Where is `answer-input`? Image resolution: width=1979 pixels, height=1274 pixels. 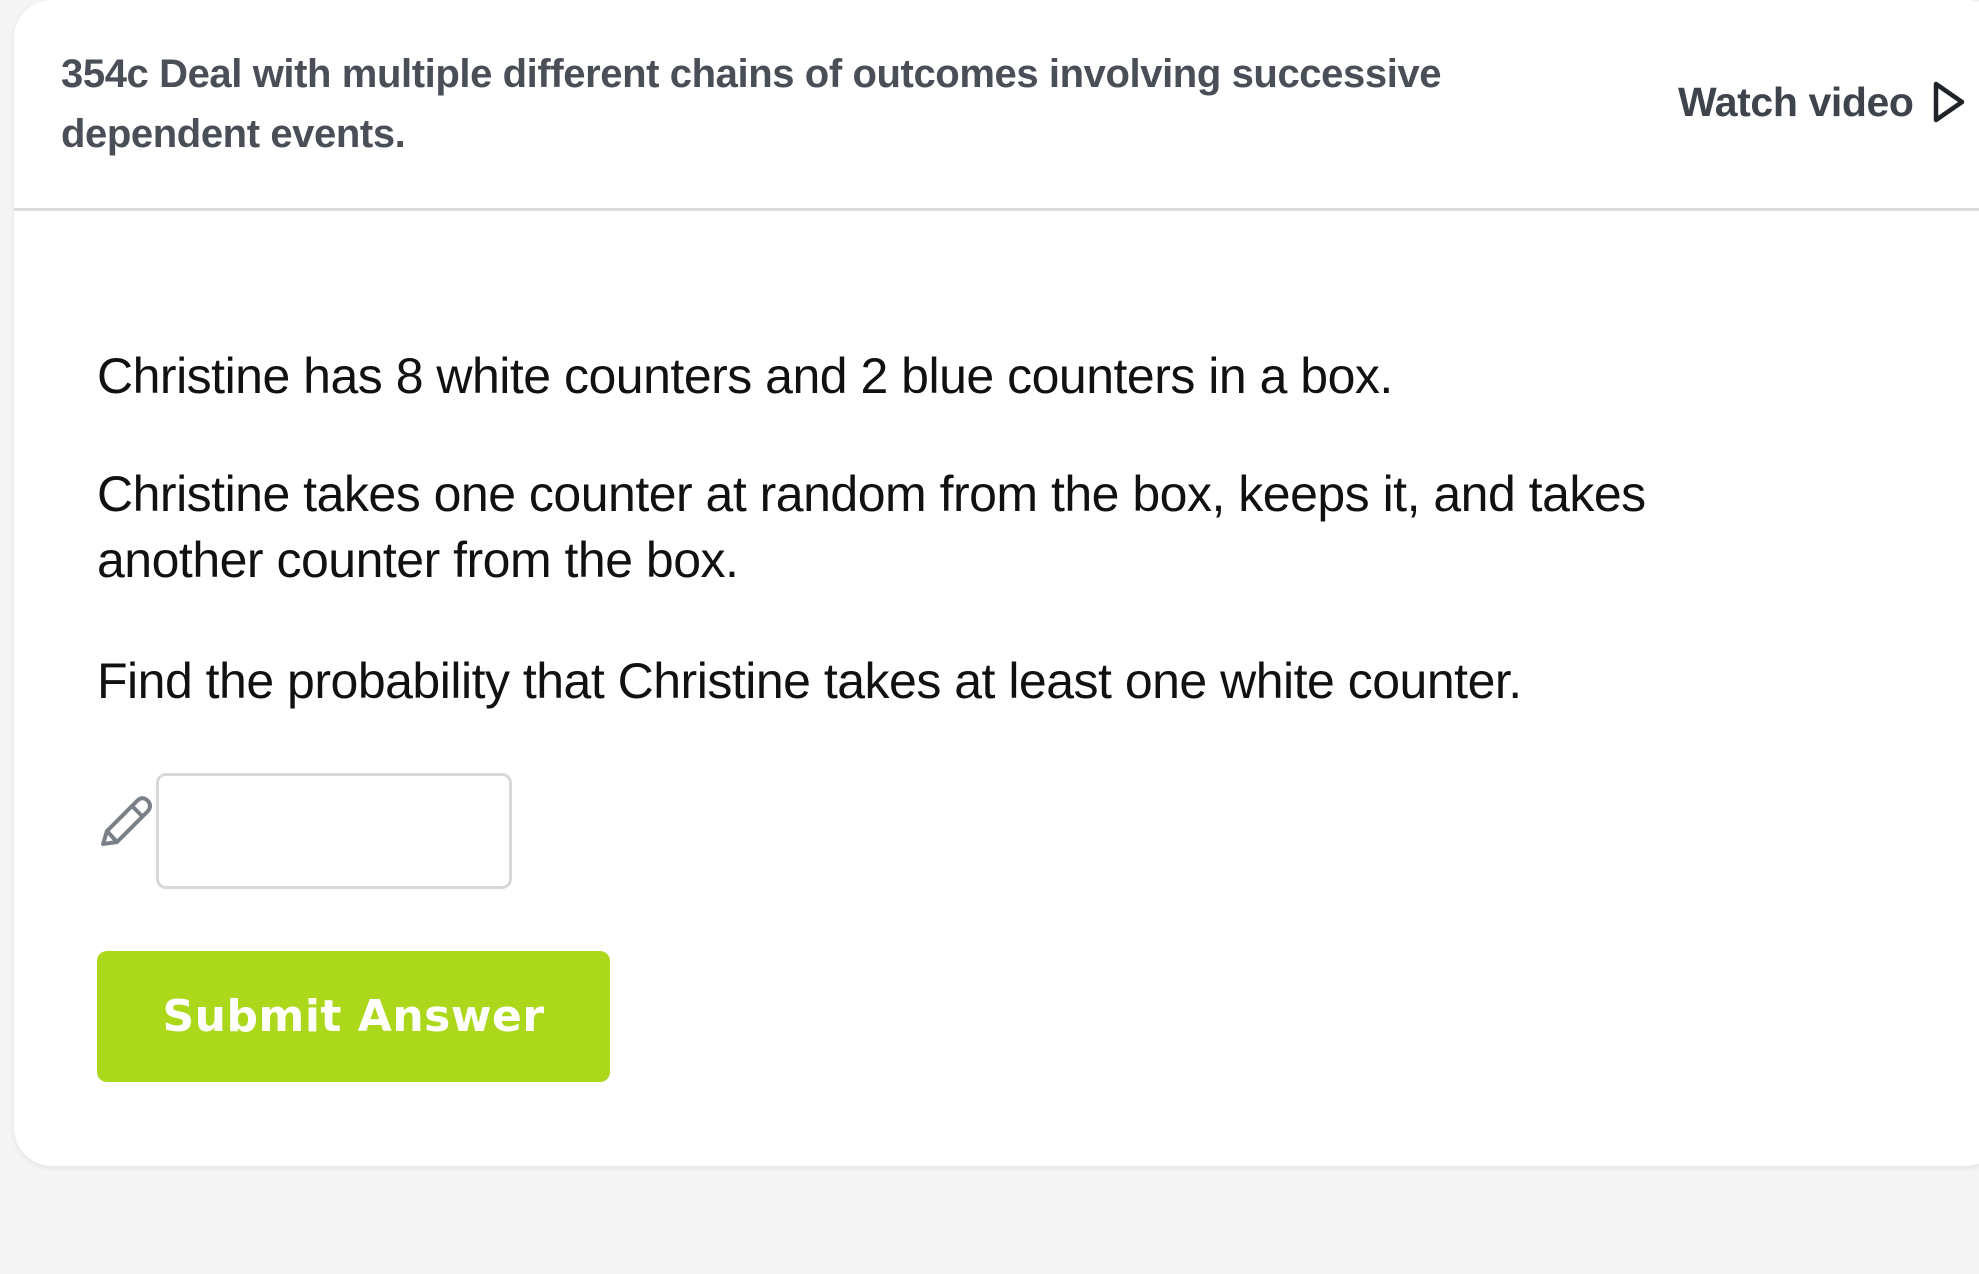 answer-input is located at coordinates (334, 831).